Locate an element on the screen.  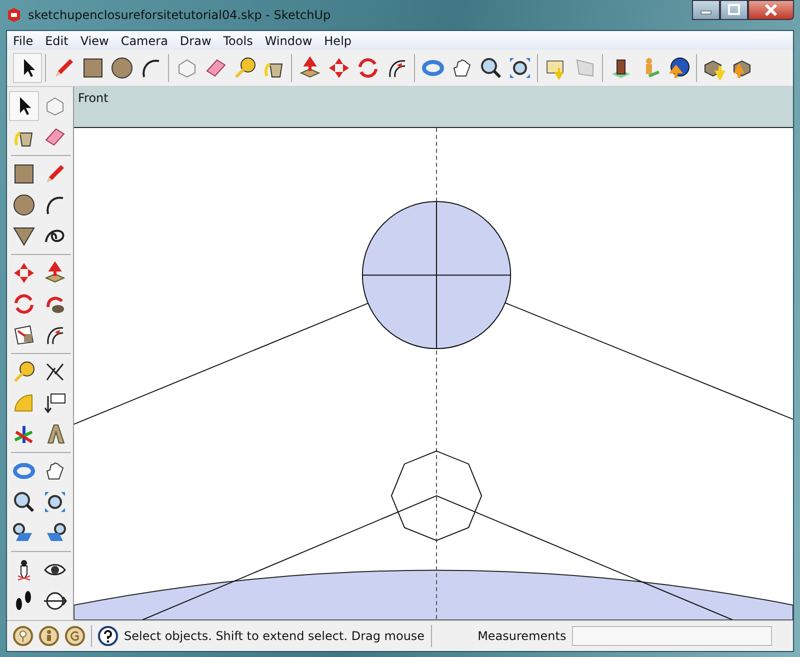
menu-item: Draw is located at coordinates (196, 41).